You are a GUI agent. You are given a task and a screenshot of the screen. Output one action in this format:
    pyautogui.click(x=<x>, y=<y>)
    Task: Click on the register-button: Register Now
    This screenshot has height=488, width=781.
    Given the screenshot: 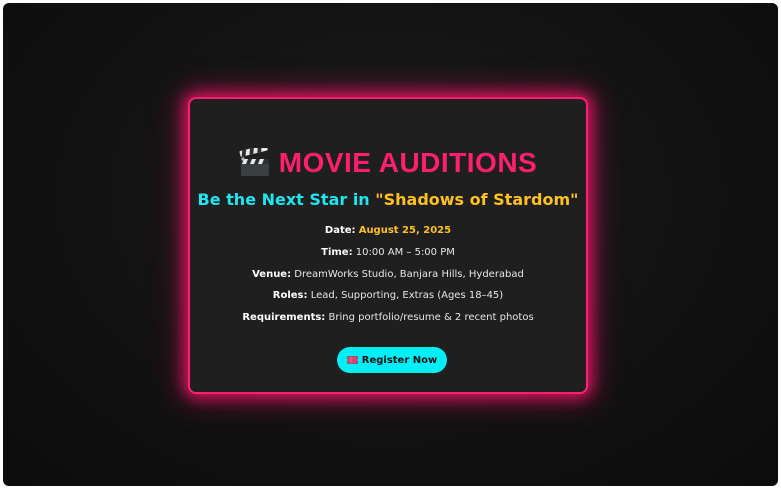 What is the action you would take?
    pyautogui.click(x=392, y=360)
    